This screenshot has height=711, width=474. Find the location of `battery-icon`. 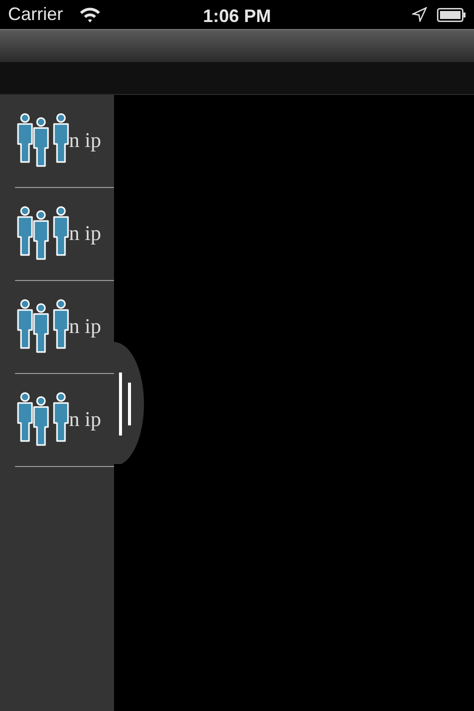

battery-icon is located at coordinates (451, 15).